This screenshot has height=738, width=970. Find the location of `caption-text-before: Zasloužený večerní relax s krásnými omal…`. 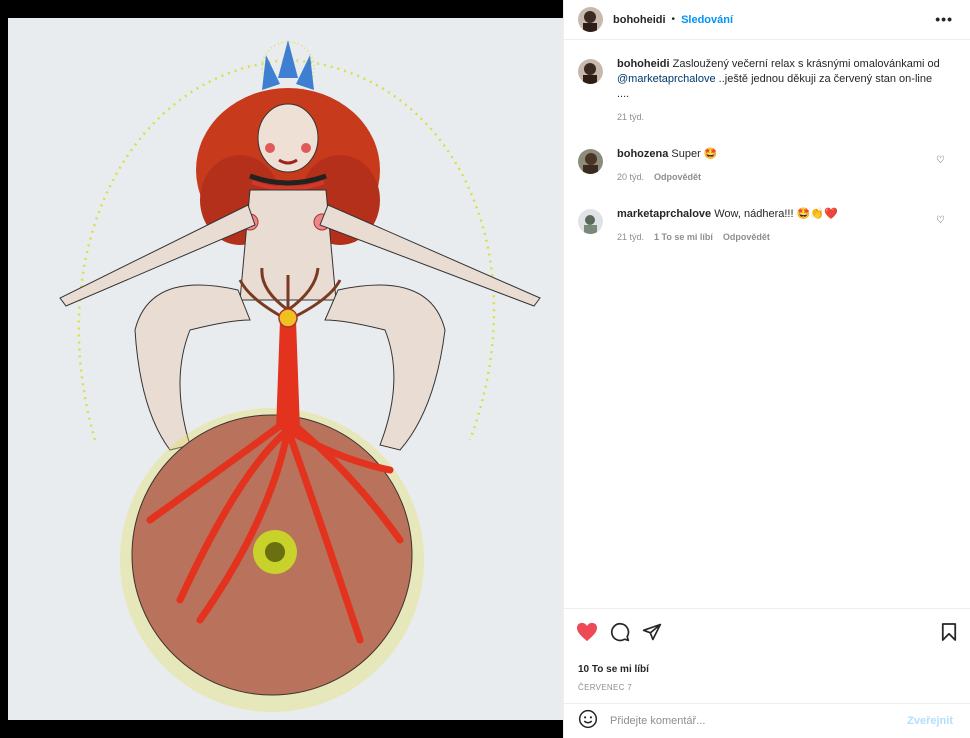

caption-text-before: Zasloužený večerní relax s krásnými omal… is located at coordinates (806, 64).